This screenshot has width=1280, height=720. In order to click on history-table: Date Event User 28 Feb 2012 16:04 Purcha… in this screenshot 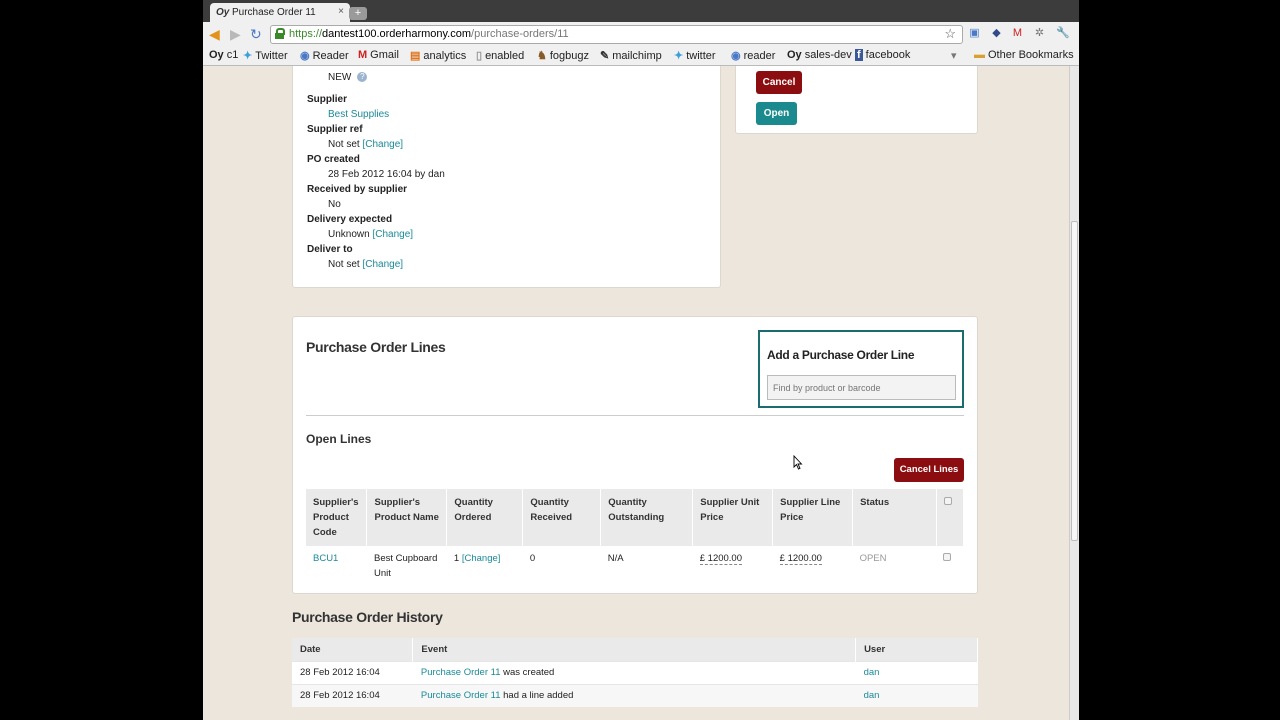, I will do `click(635, 672)`.